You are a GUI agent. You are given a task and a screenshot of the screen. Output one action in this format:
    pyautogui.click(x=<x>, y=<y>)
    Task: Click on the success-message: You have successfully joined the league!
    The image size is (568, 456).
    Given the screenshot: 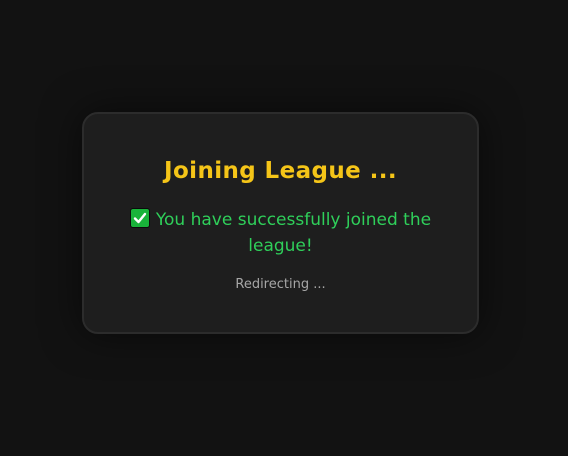 What is the action you would take?
    pyautogui.click(x=293, y=233)
    